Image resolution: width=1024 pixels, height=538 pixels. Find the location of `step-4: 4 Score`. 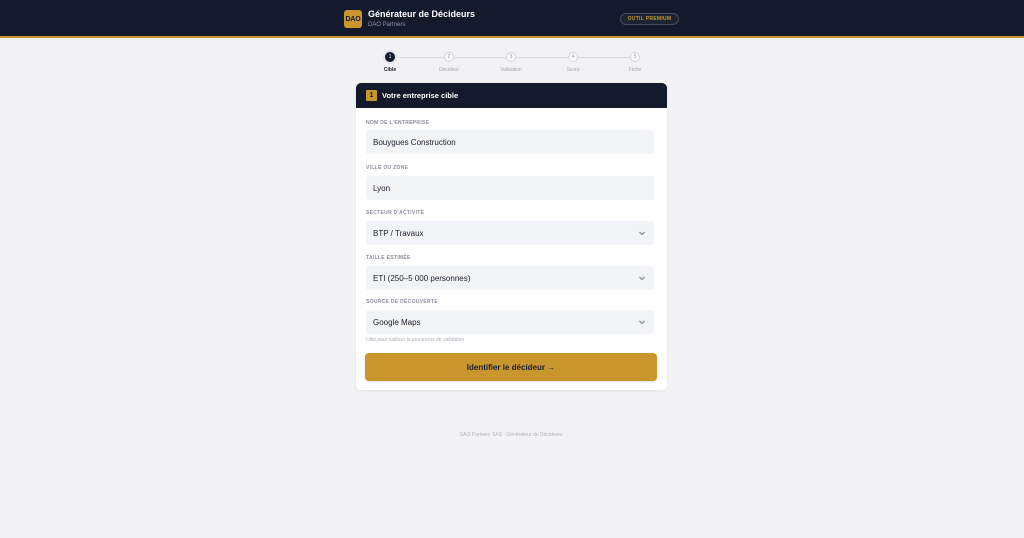

step-4: 4 Score is located at coordinates (573, 62).